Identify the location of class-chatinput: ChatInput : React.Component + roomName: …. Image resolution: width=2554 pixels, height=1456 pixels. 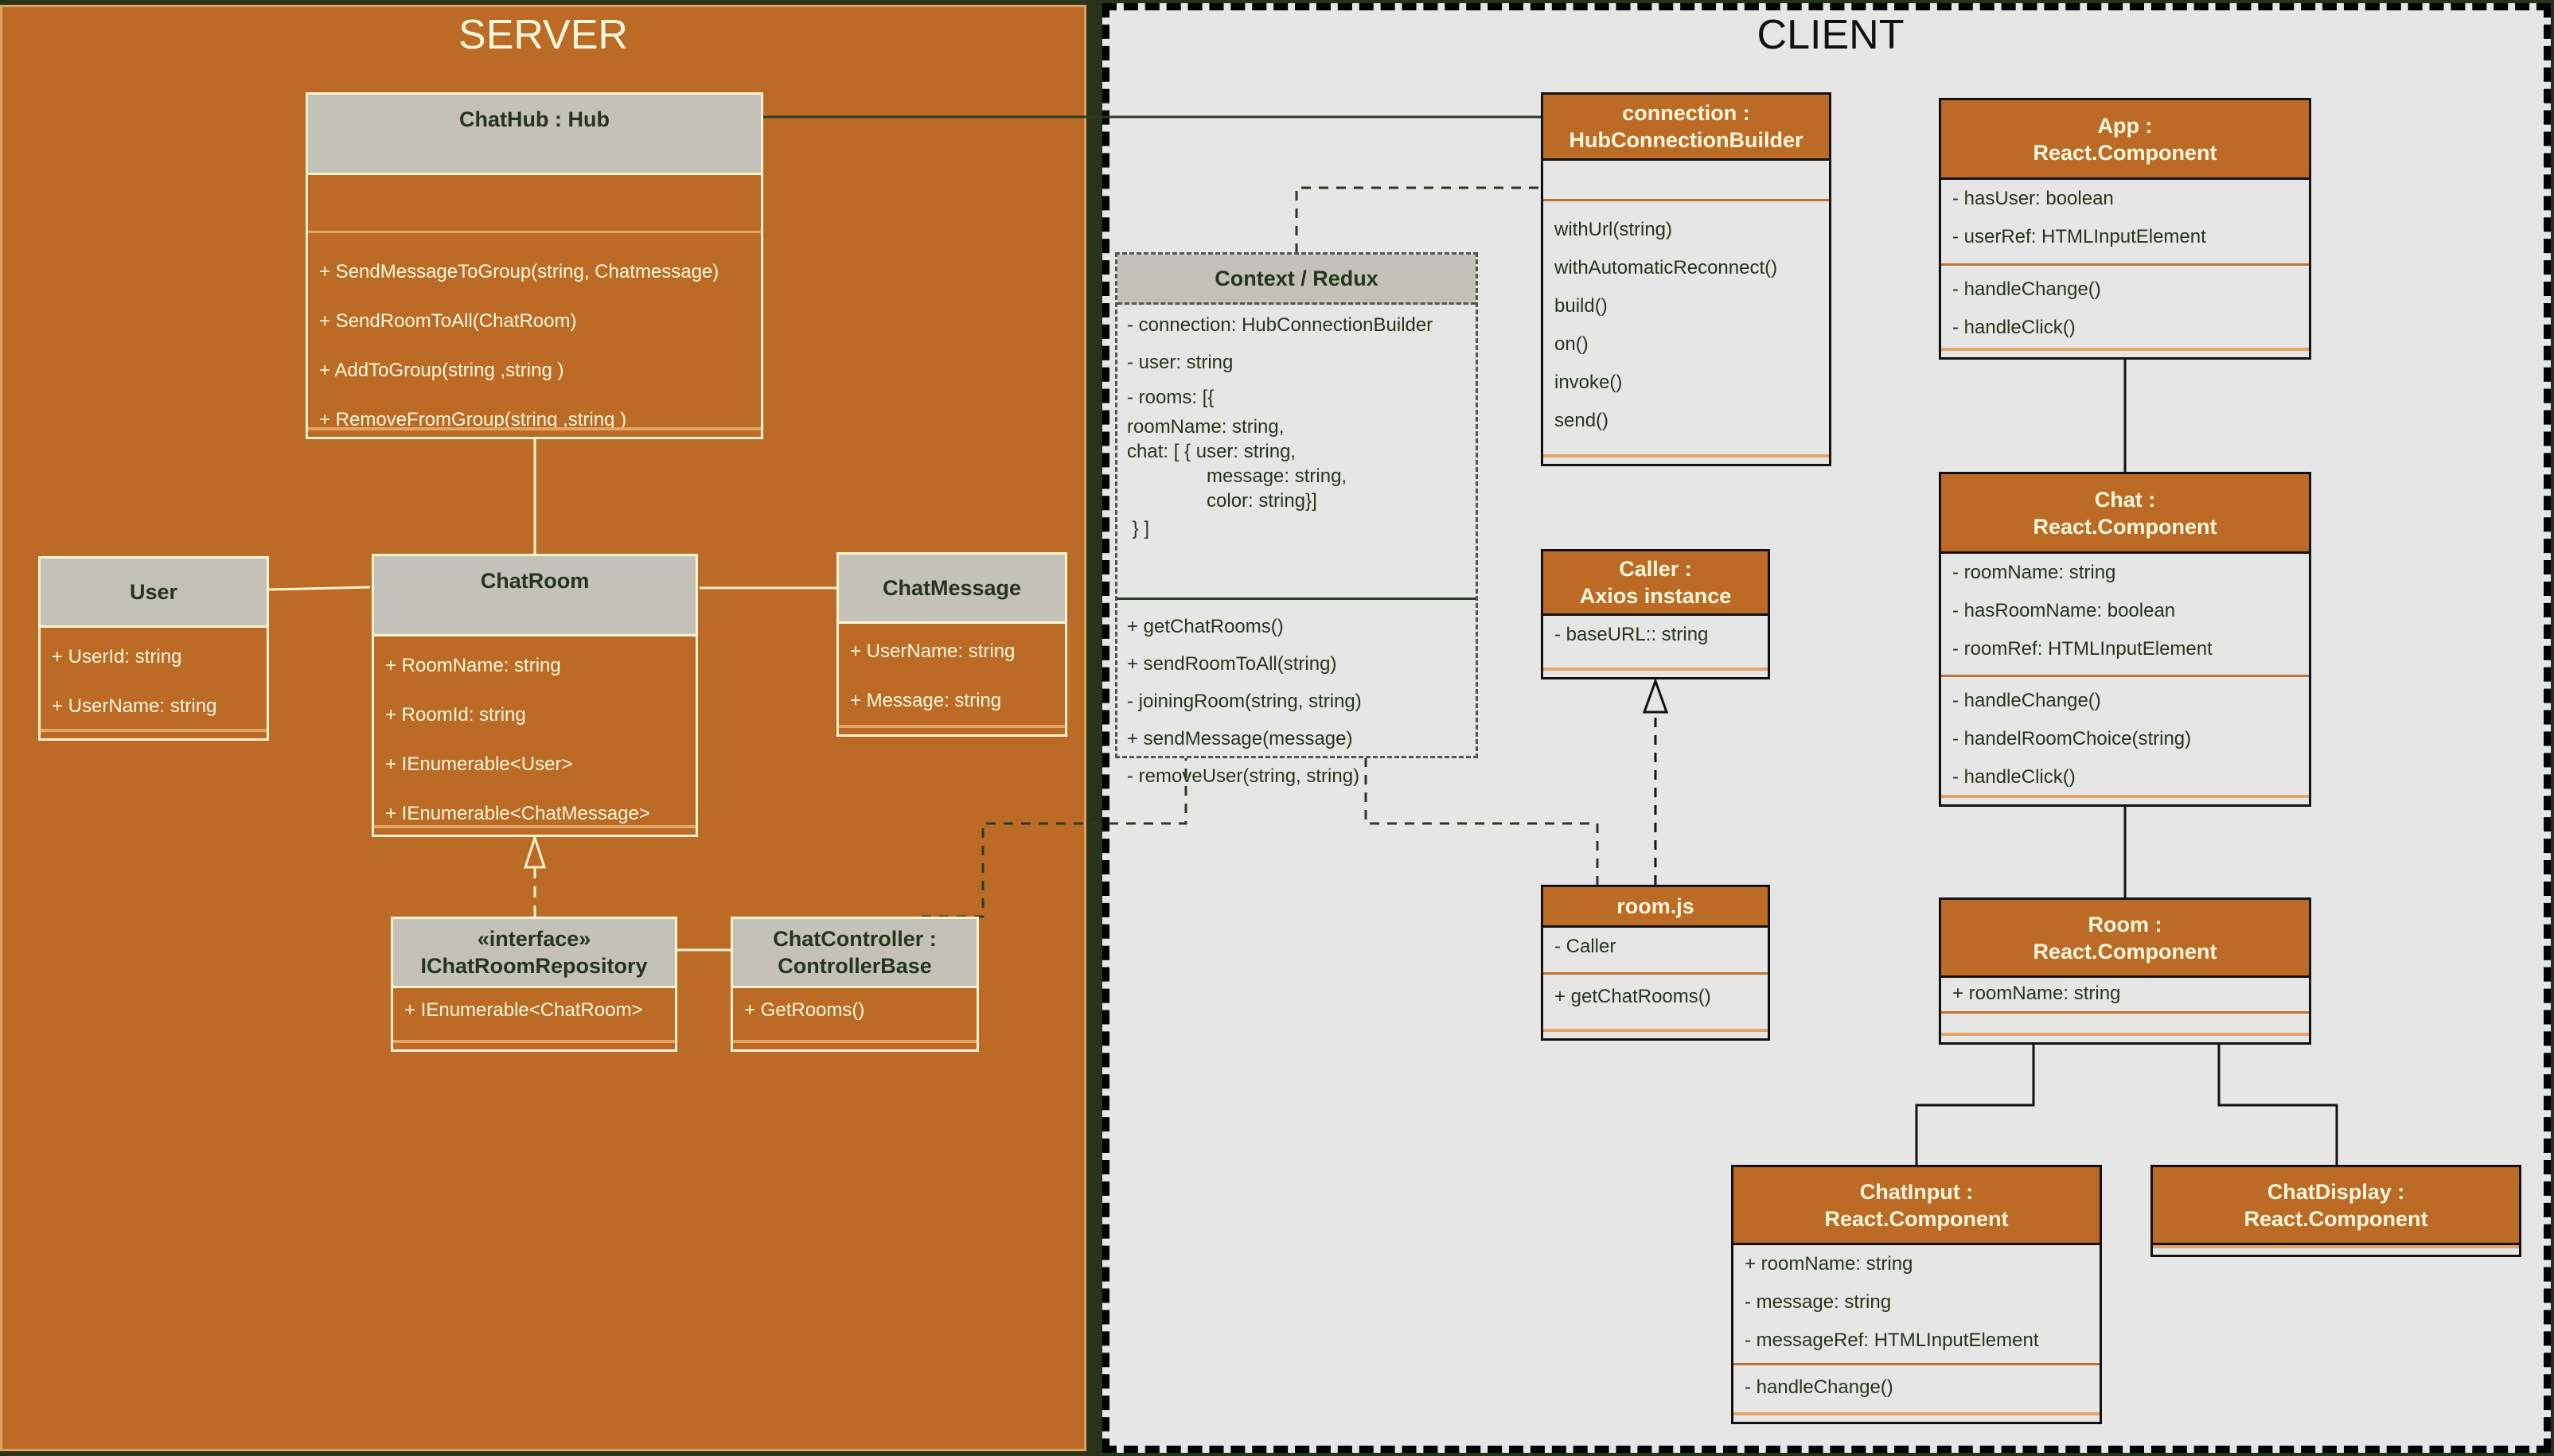
(1916, 1294).